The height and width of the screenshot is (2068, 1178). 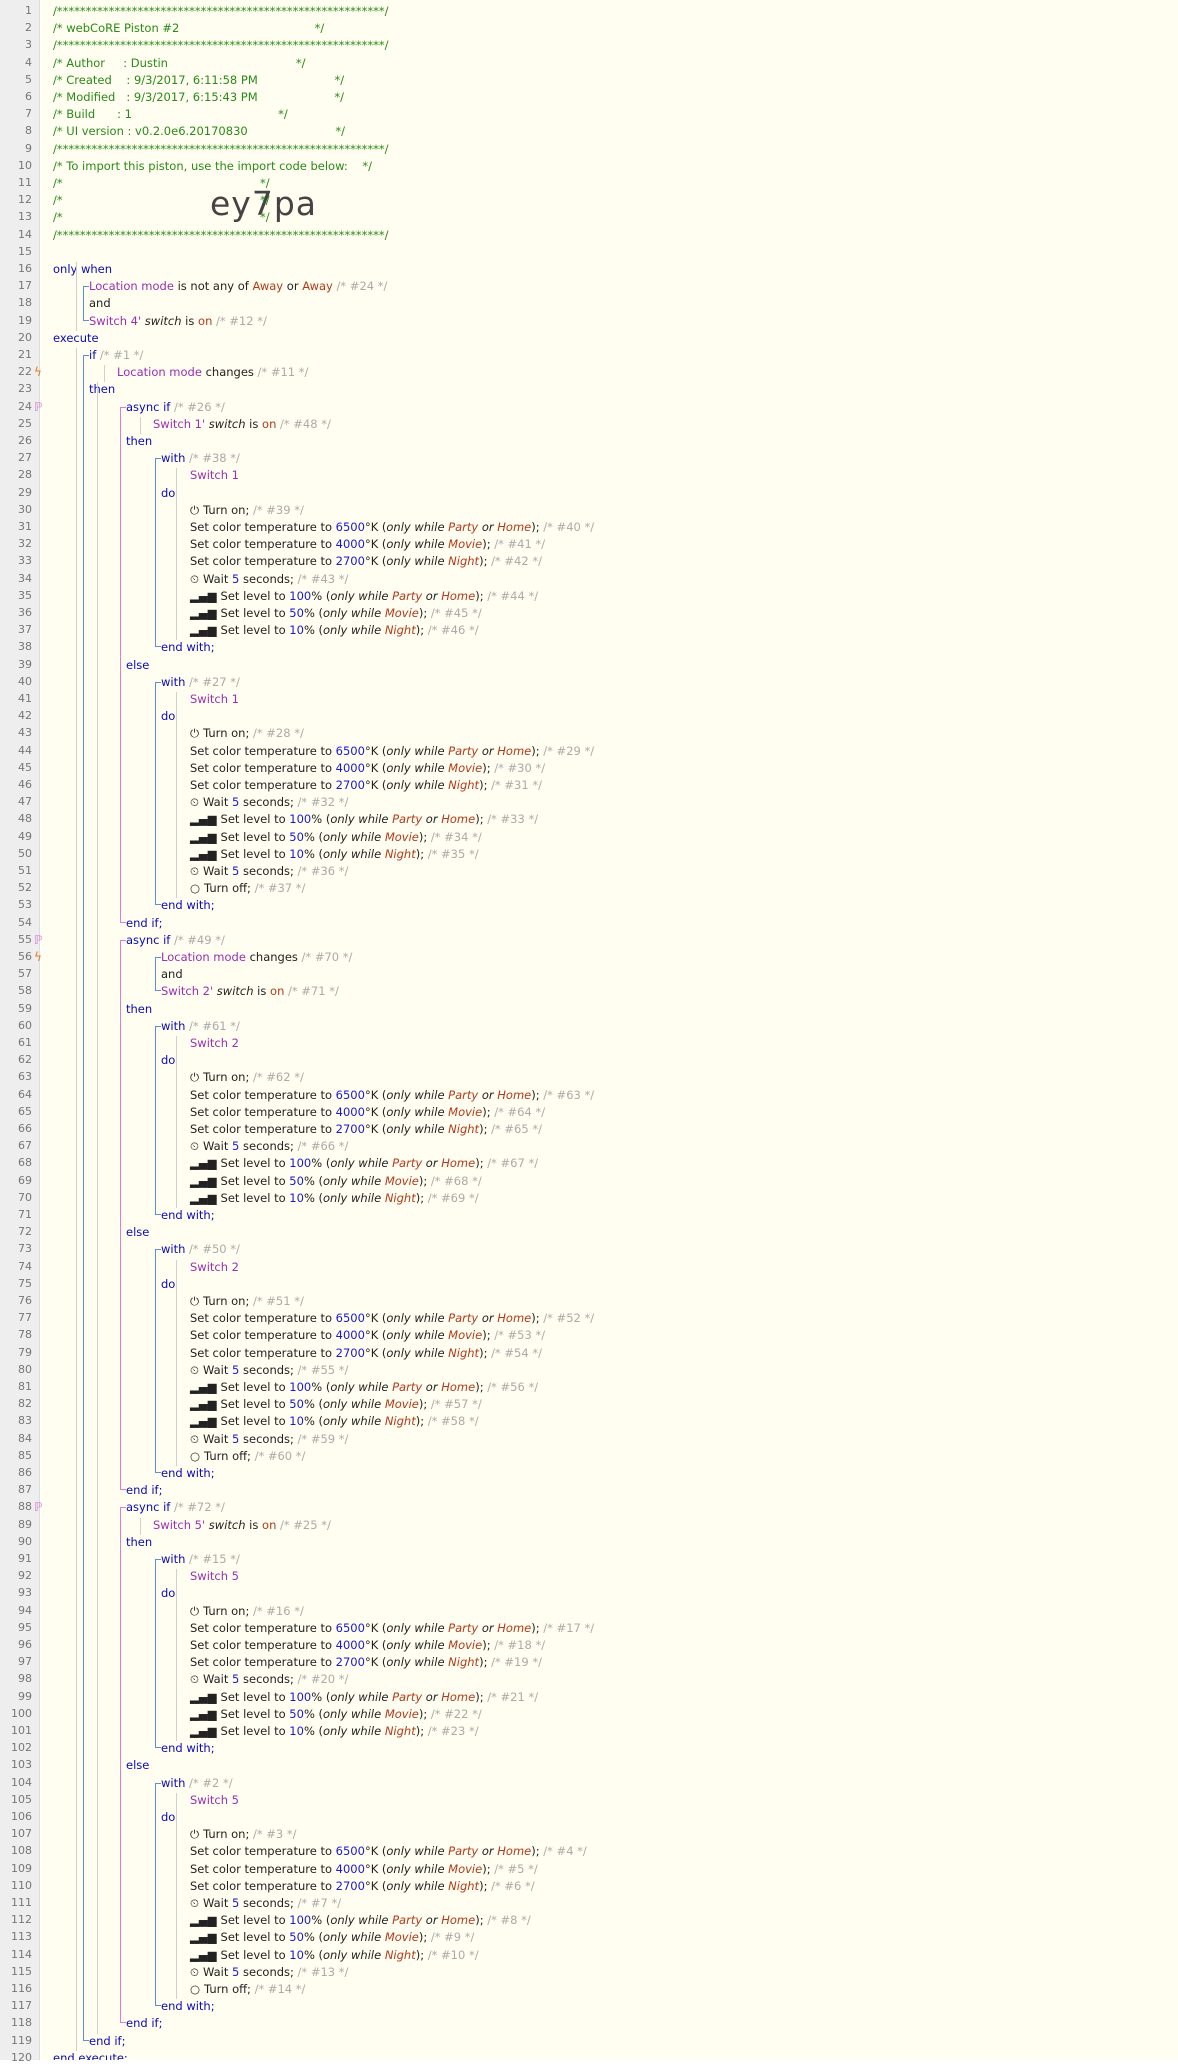 I want to click on code-line: /* Modified : 9/3/2017, 6:15:43 PM */, so click(x=198, y=98).